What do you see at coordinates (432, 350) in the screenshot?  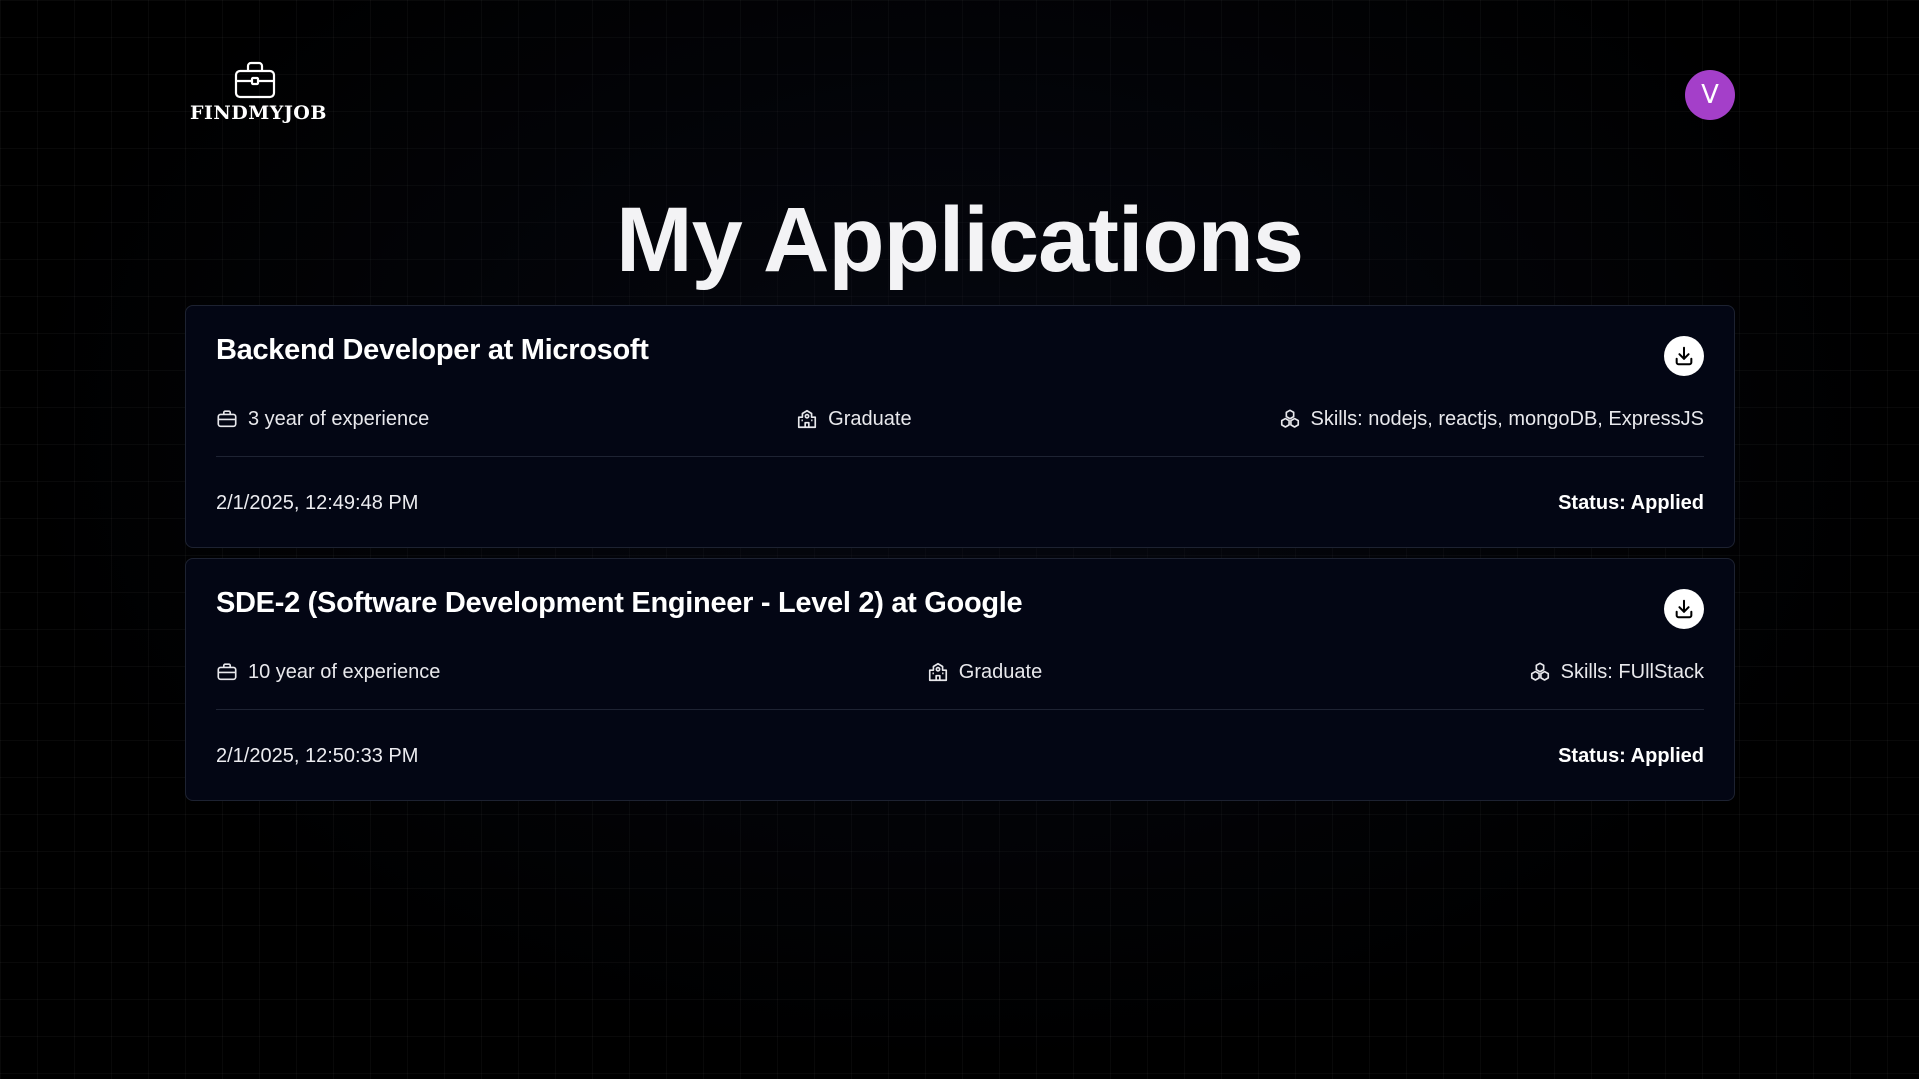 I see `job-title: Backend Developer at Microsoft` at bounding box center [432, 350].